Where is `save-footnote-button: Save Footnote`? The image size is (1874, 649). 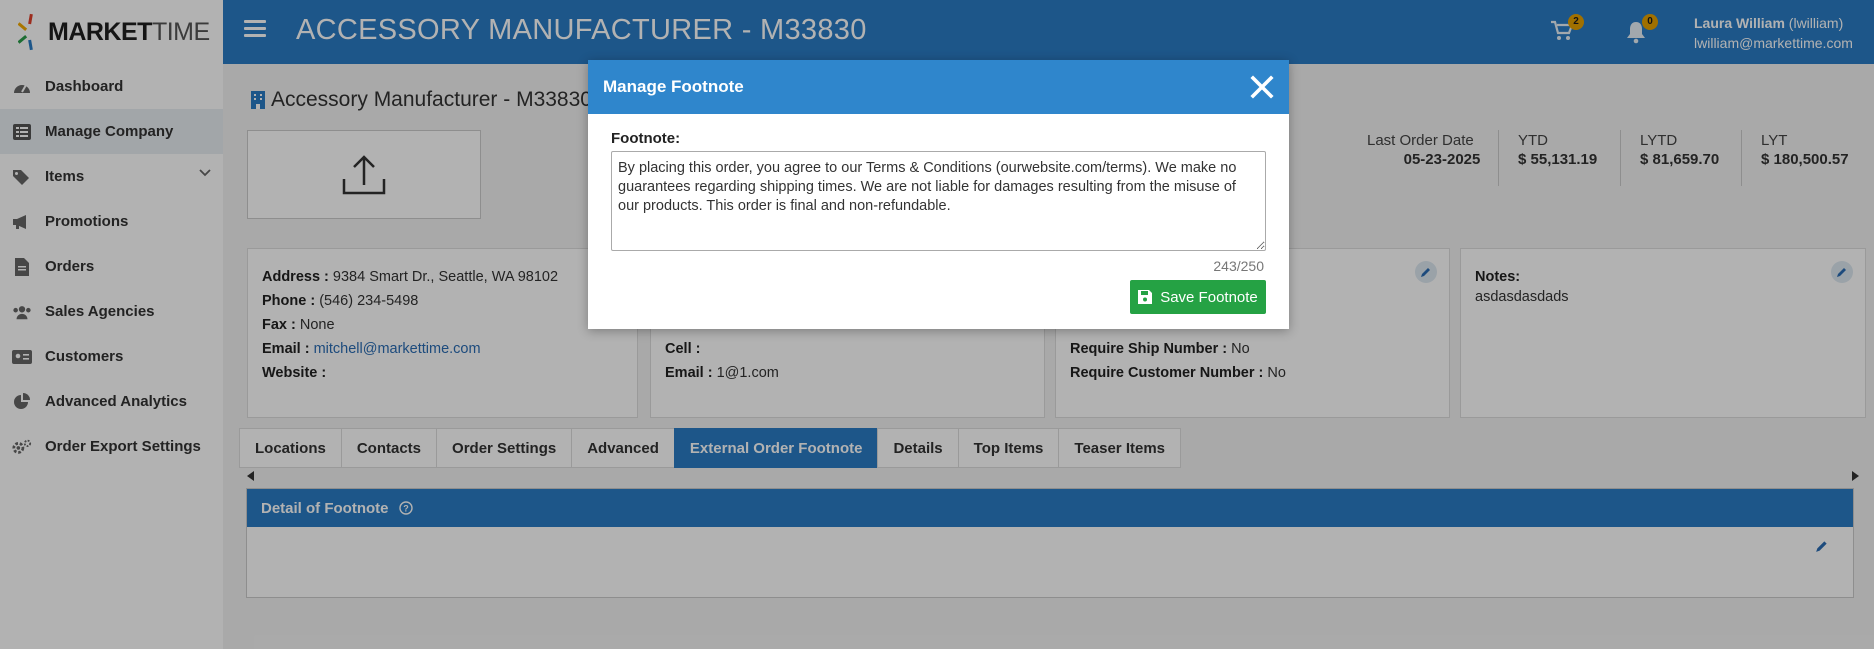 save-footnote-button: Save Footnote is located at coordinates (1198, 297).